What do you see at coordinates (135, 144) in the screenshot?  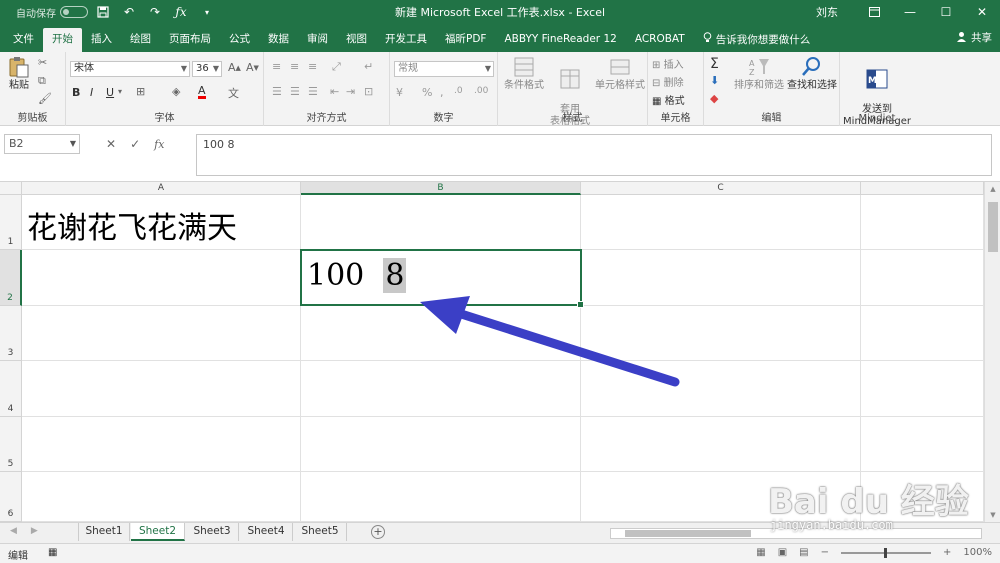 I see `enter-check-icon: ✓` at bounding box center [135, 144].